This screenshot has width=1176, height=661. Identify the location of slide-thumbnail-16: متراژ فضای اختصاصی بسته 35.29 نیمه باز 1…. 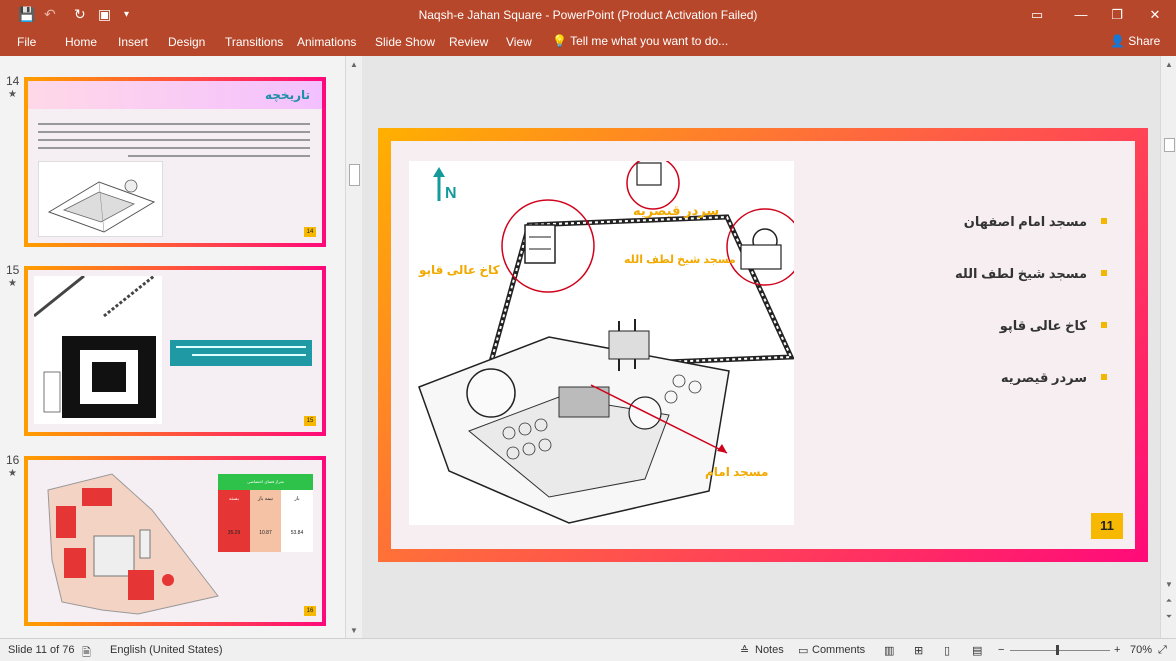
(175, 541).